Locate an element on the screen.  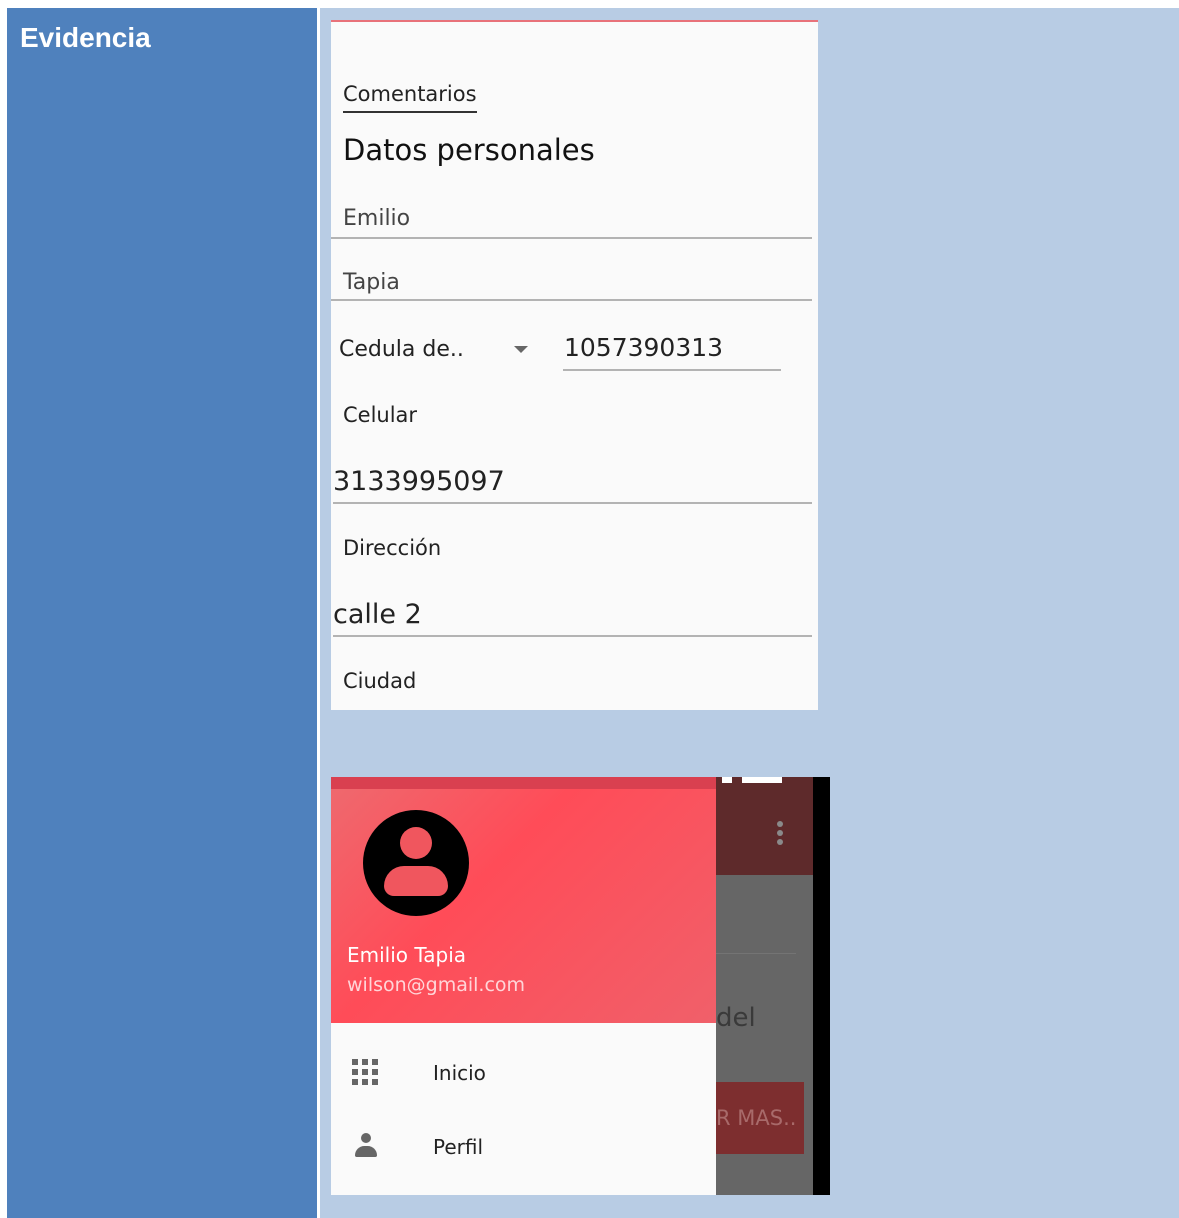
phone-field: 3133995097 is located at coordinates (419, 481).